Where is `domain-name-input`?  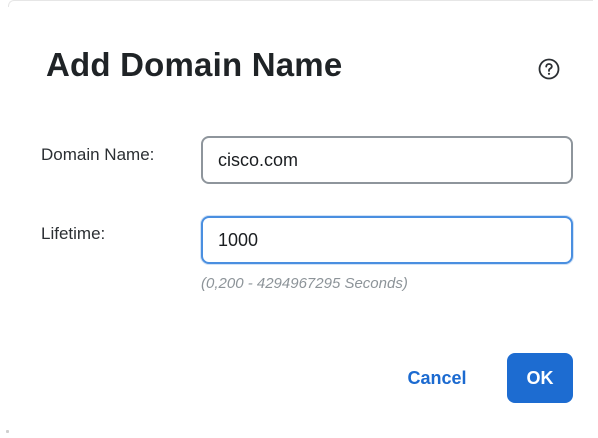 domain-name-input is located at coordinates (387, 160).